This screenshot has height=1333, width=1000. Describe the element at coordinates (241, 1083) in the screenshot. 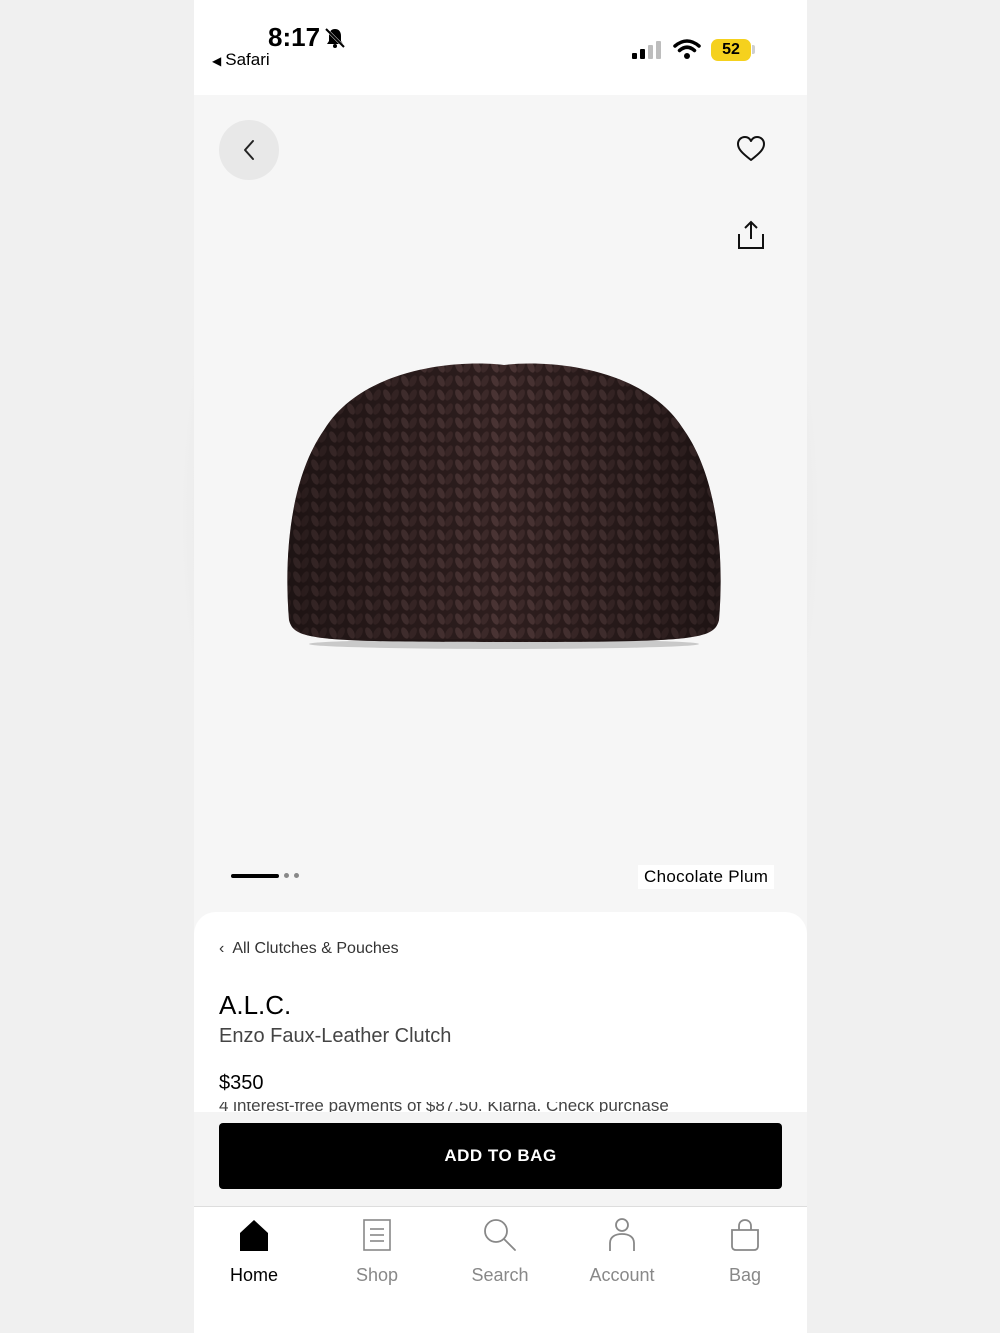

I see `product-price: $350` at that location.